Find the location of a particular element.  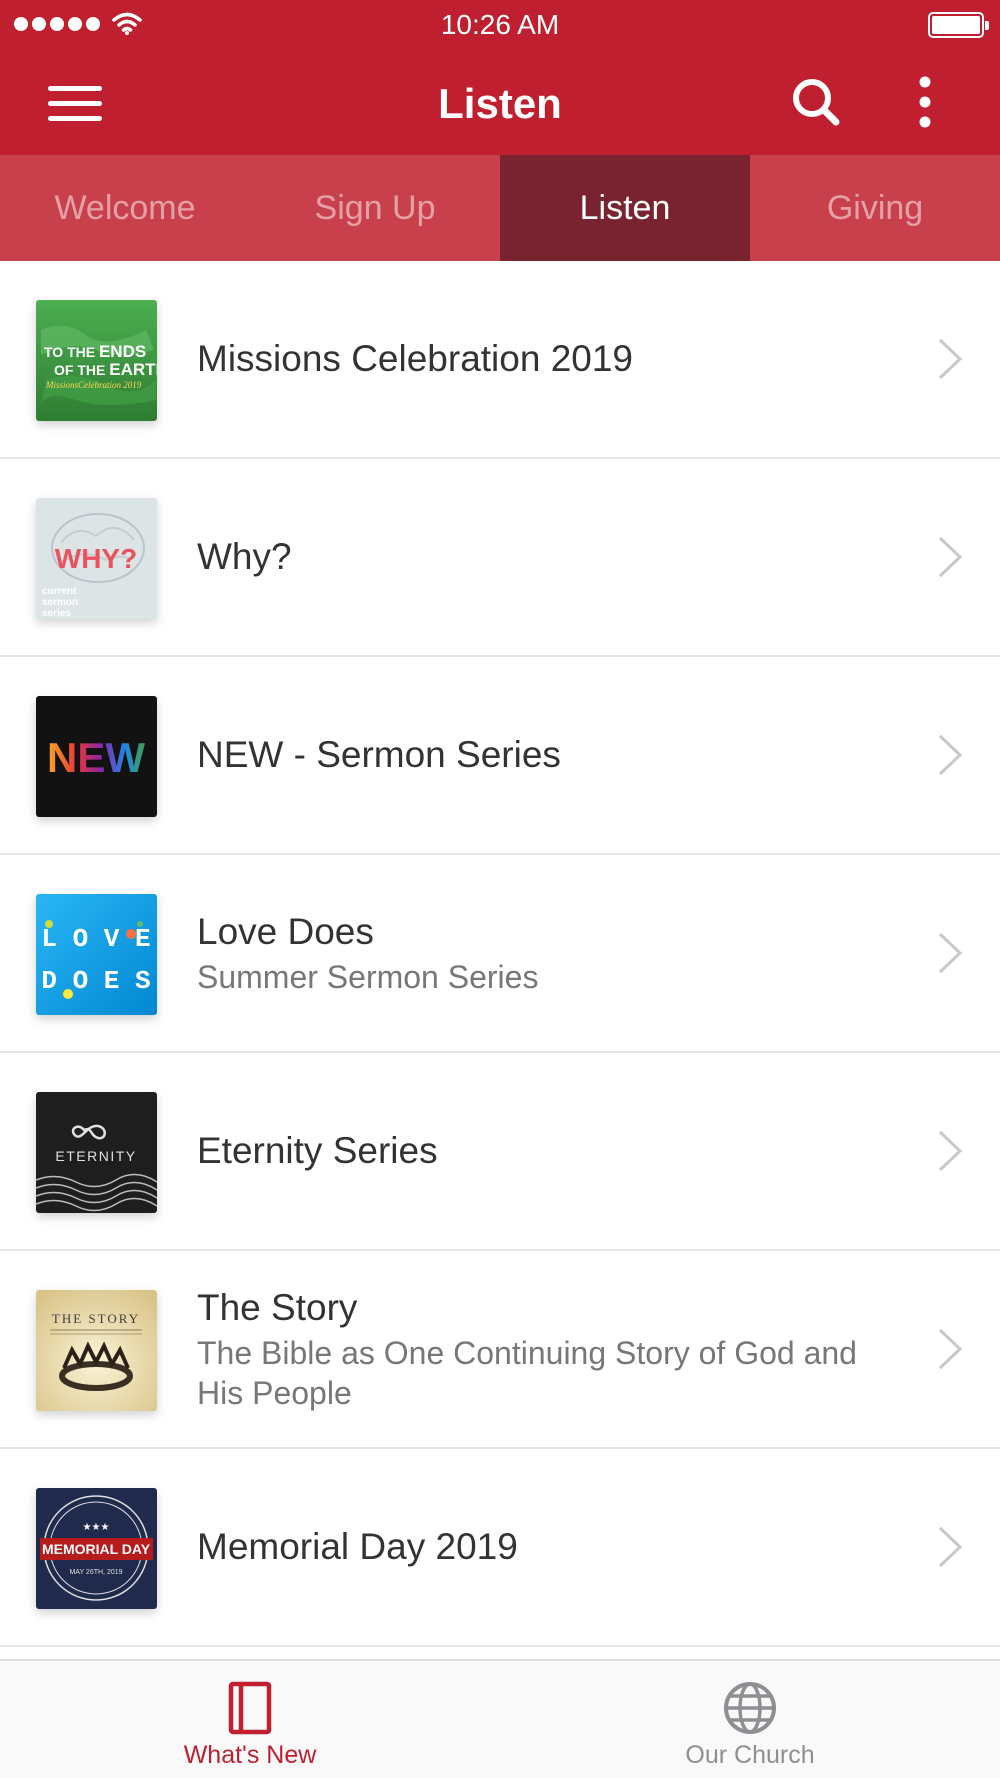

item-title: Why? is located at coordinates (244, 556).